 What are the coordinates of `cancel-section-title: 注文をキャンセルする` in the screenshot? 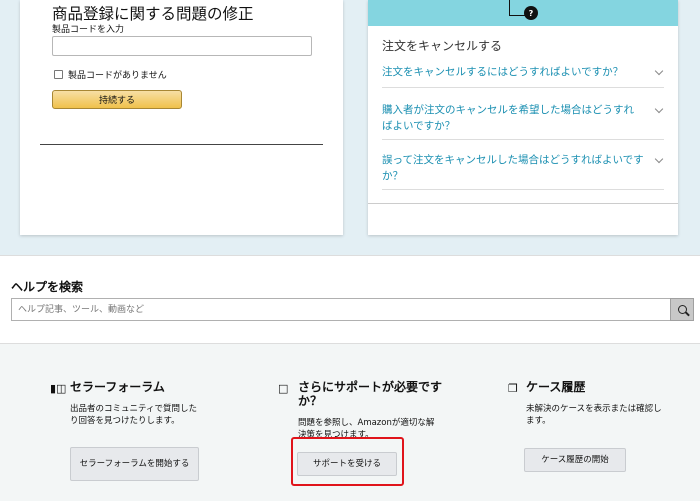 It's located at (442, 46).